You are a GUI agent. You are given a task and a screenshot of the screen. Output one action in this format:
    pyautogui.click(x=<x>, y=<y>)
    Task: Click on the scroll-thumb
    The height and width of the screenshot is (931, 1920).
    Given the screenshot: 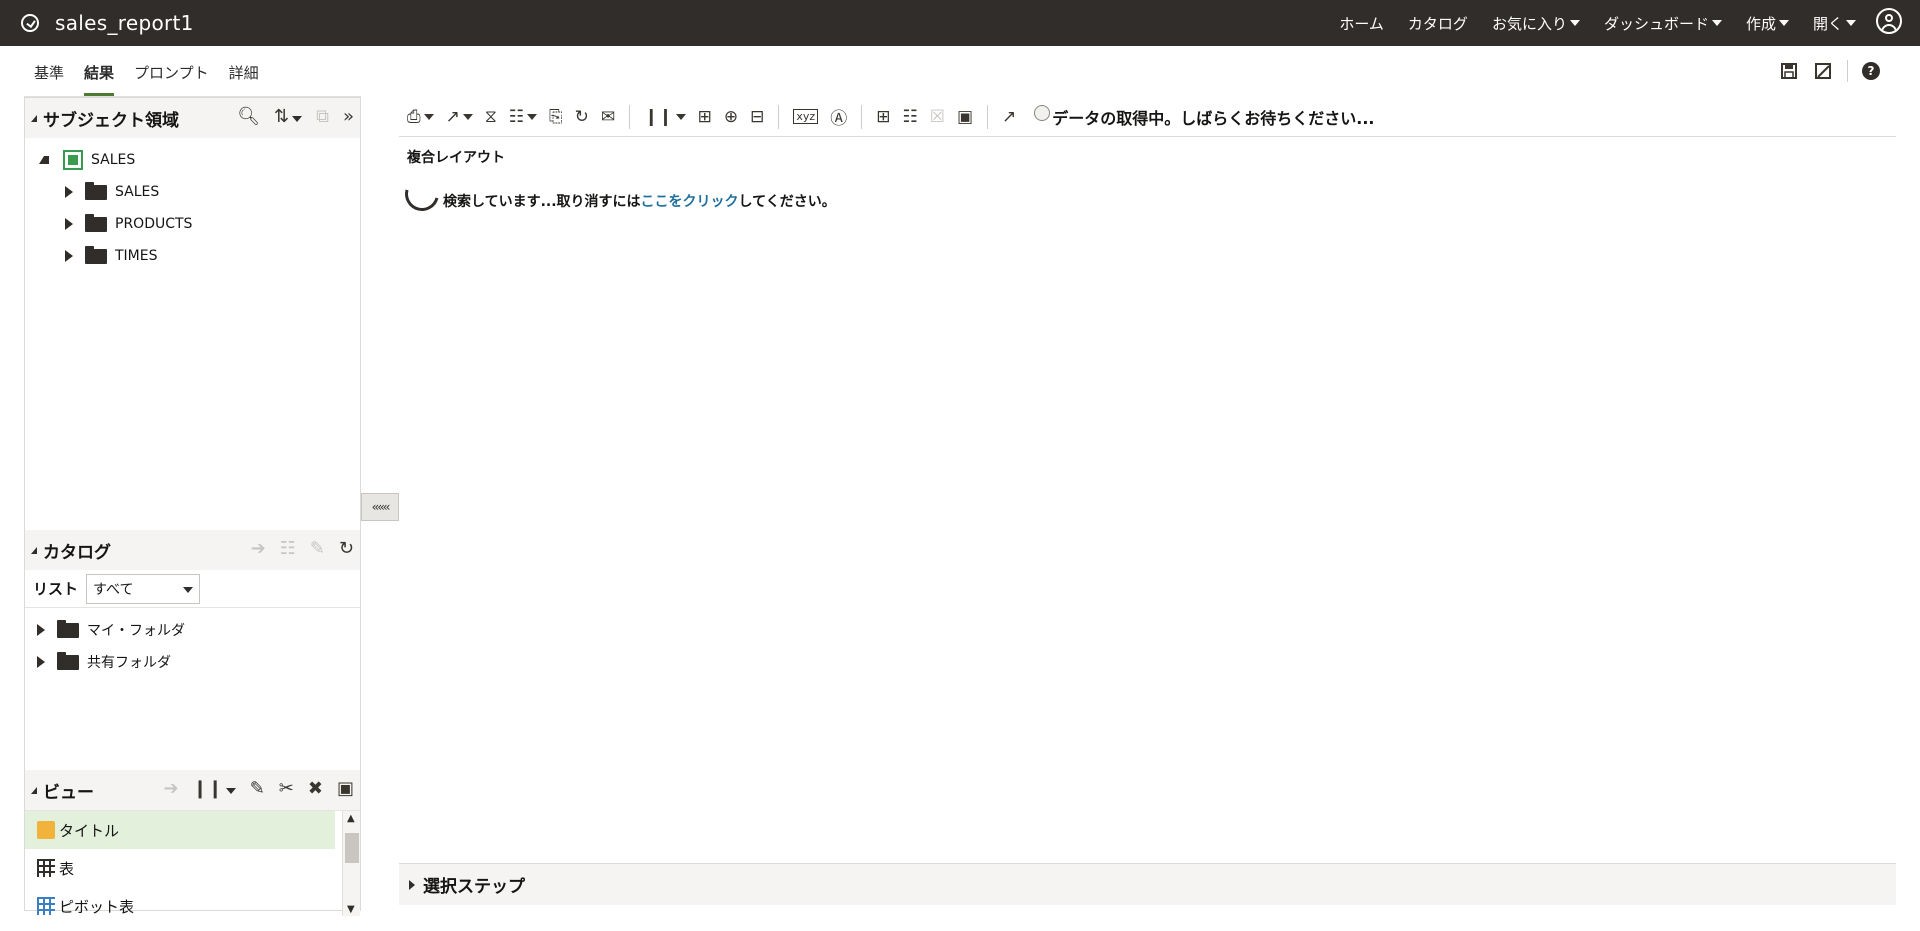 What is the action you would take?
    pyautogui.click(x=352, y=848)
    